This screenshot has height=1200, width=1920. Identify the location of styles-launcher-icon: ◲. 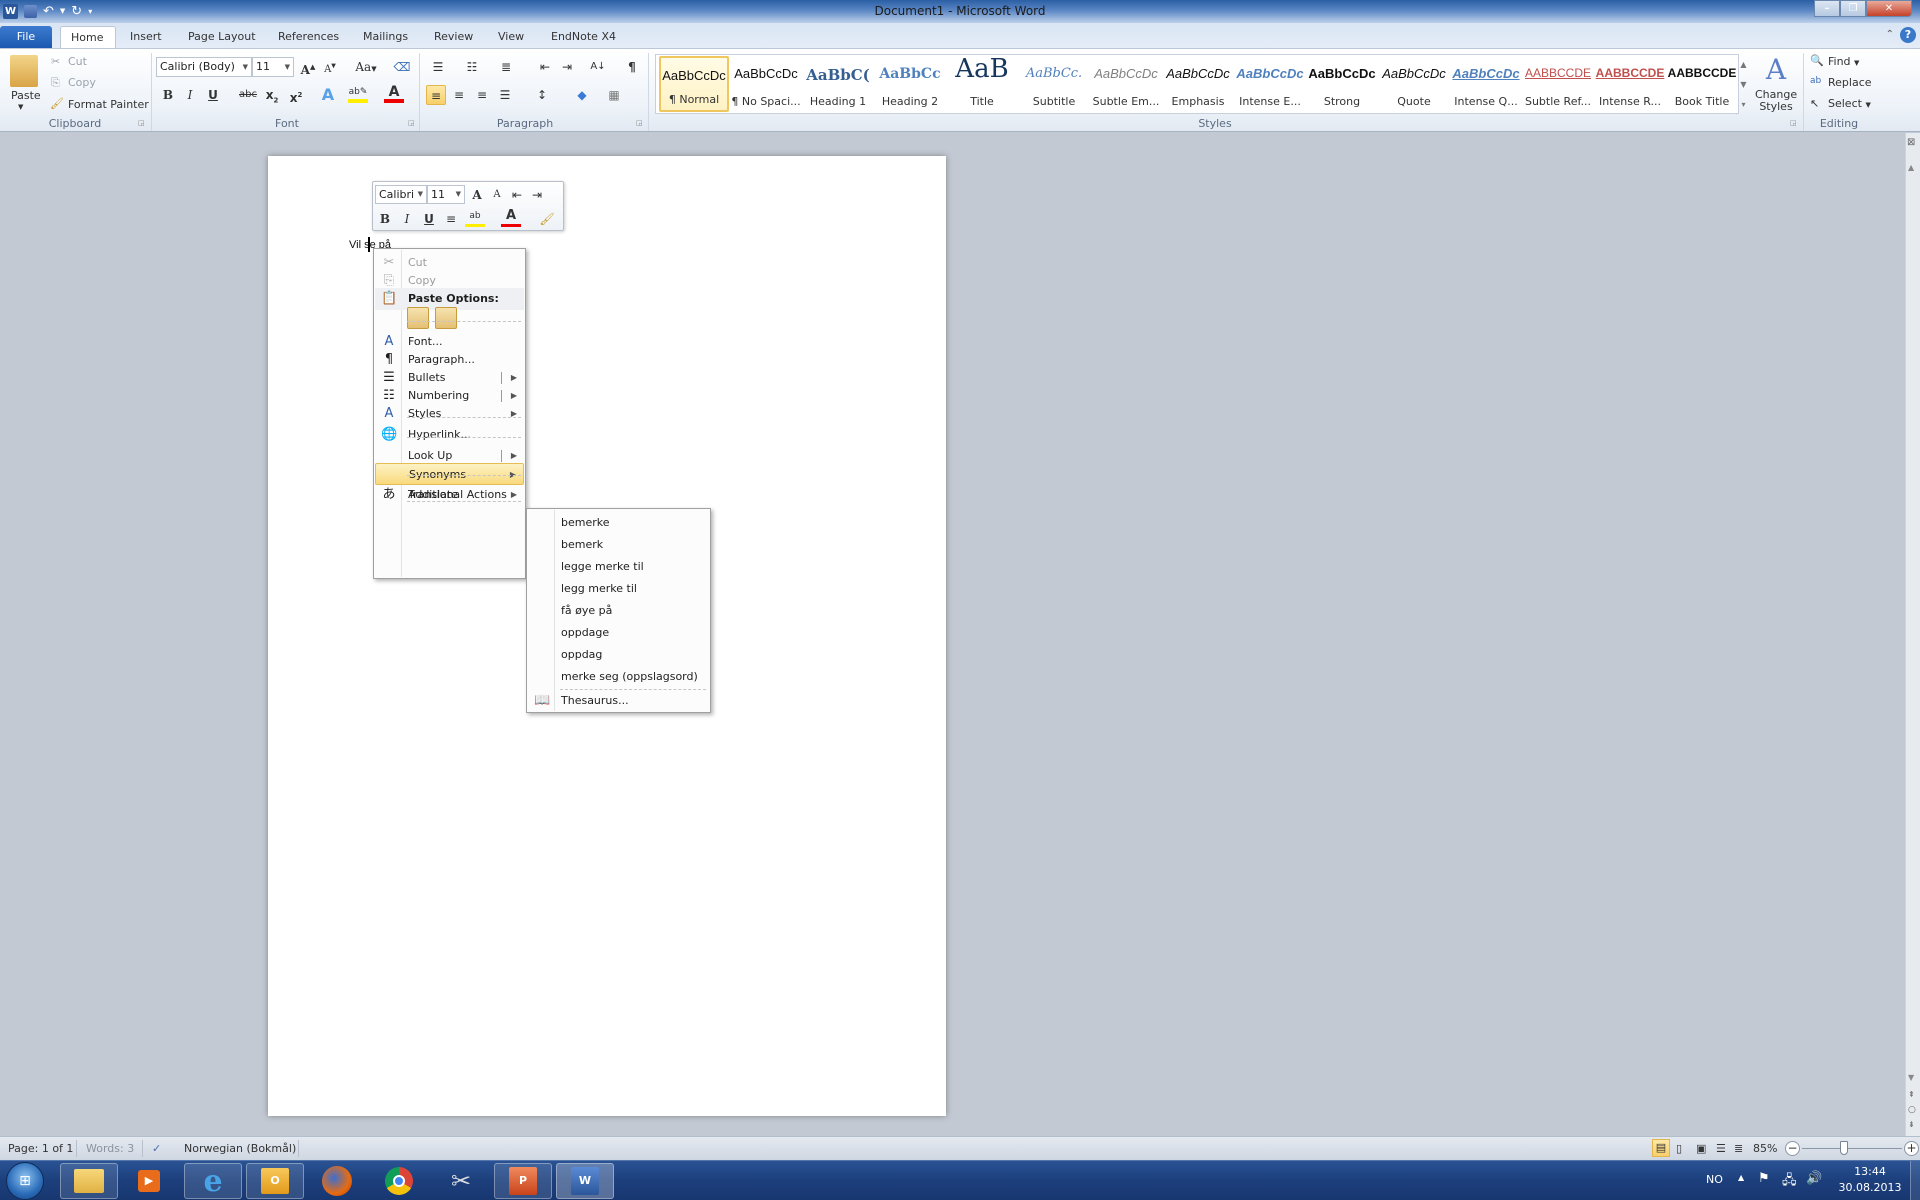
(1793, 123).